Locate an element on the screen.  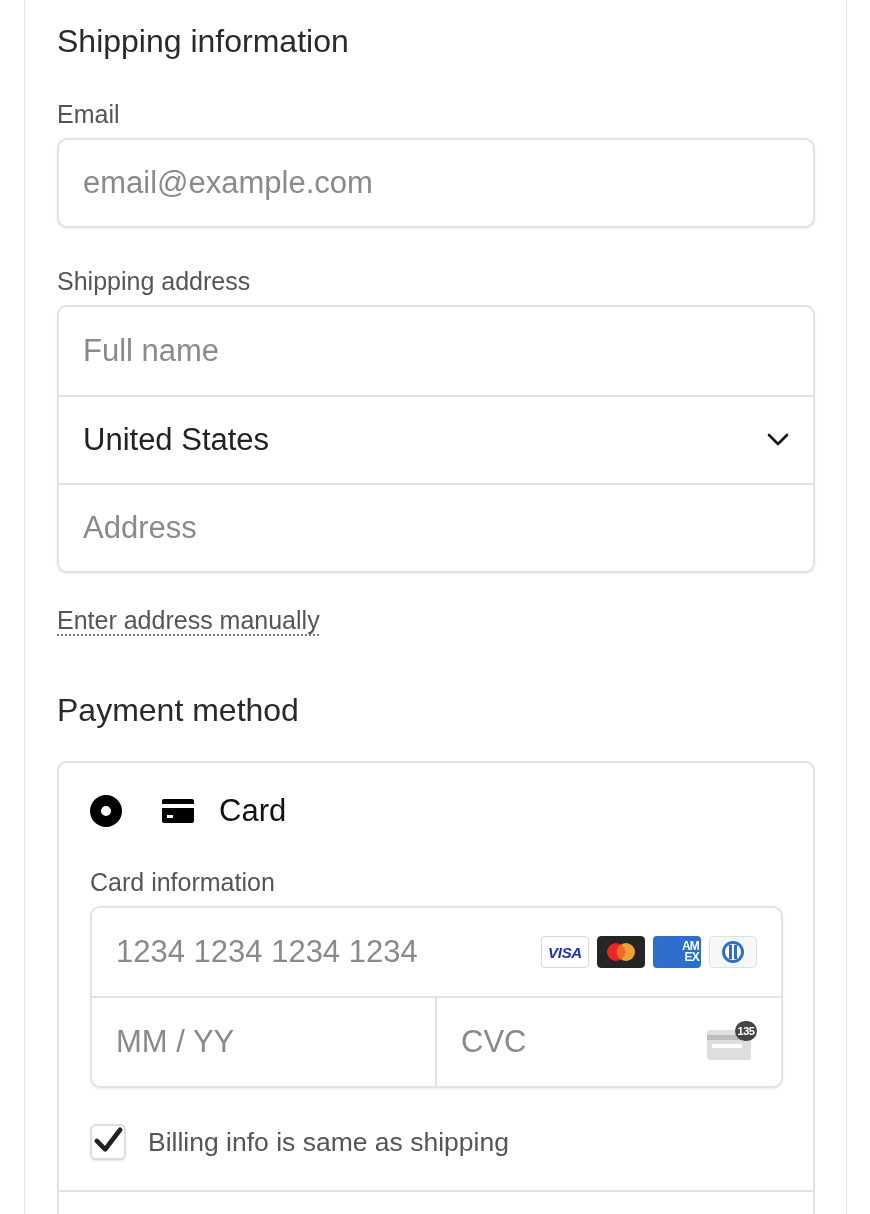
manual-address-link: Enter address manually is located at coordinates (188, 620).